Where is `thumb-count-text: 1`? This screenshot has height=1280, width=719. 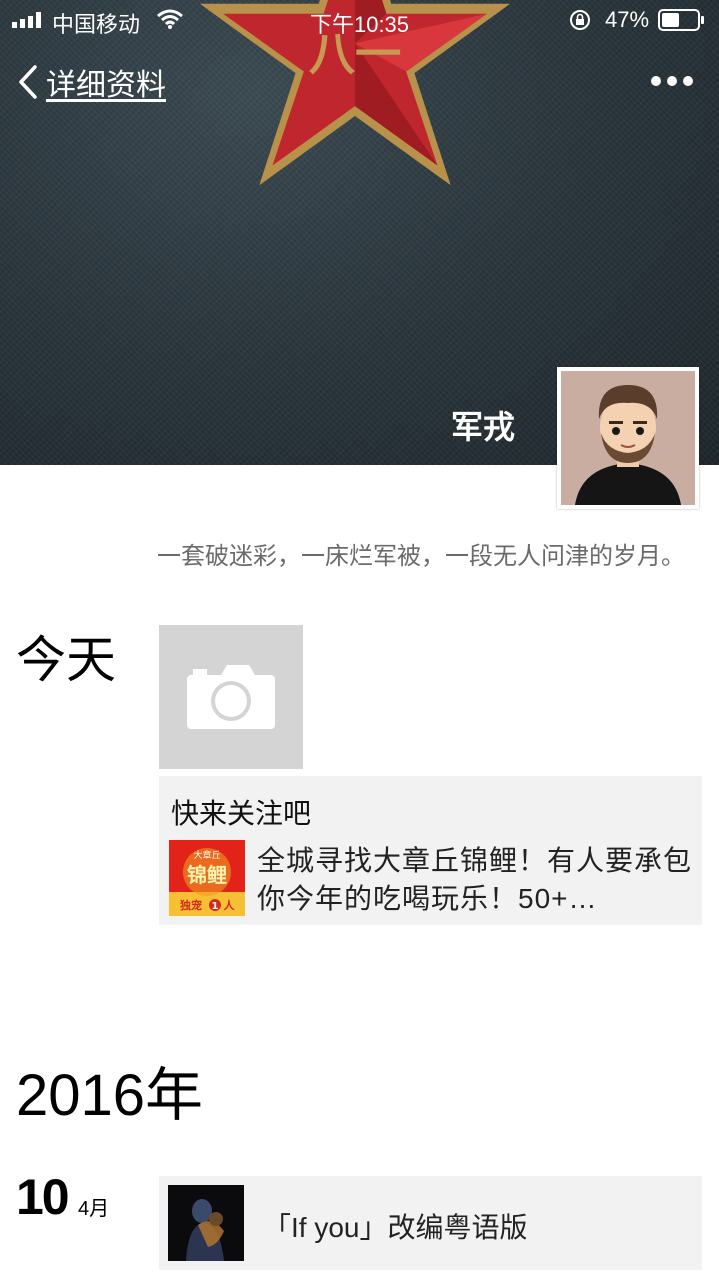 thumb-count-text: 1 is located at coordinates (215, 906).